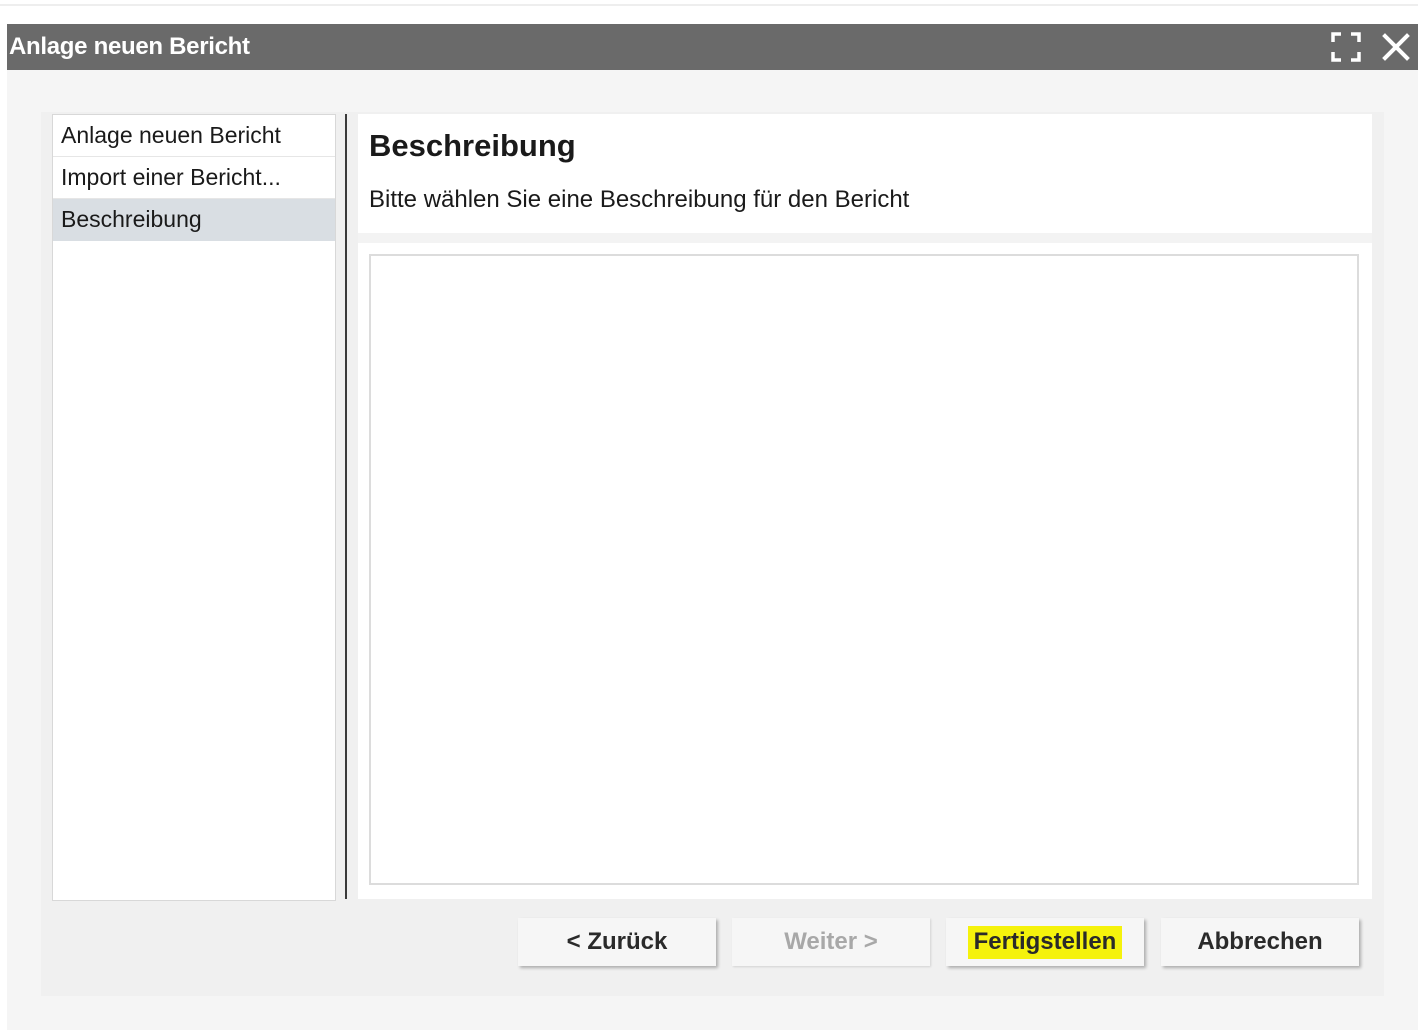  I want to click on finish-button: Fertigstellen, so click(1045, 942).